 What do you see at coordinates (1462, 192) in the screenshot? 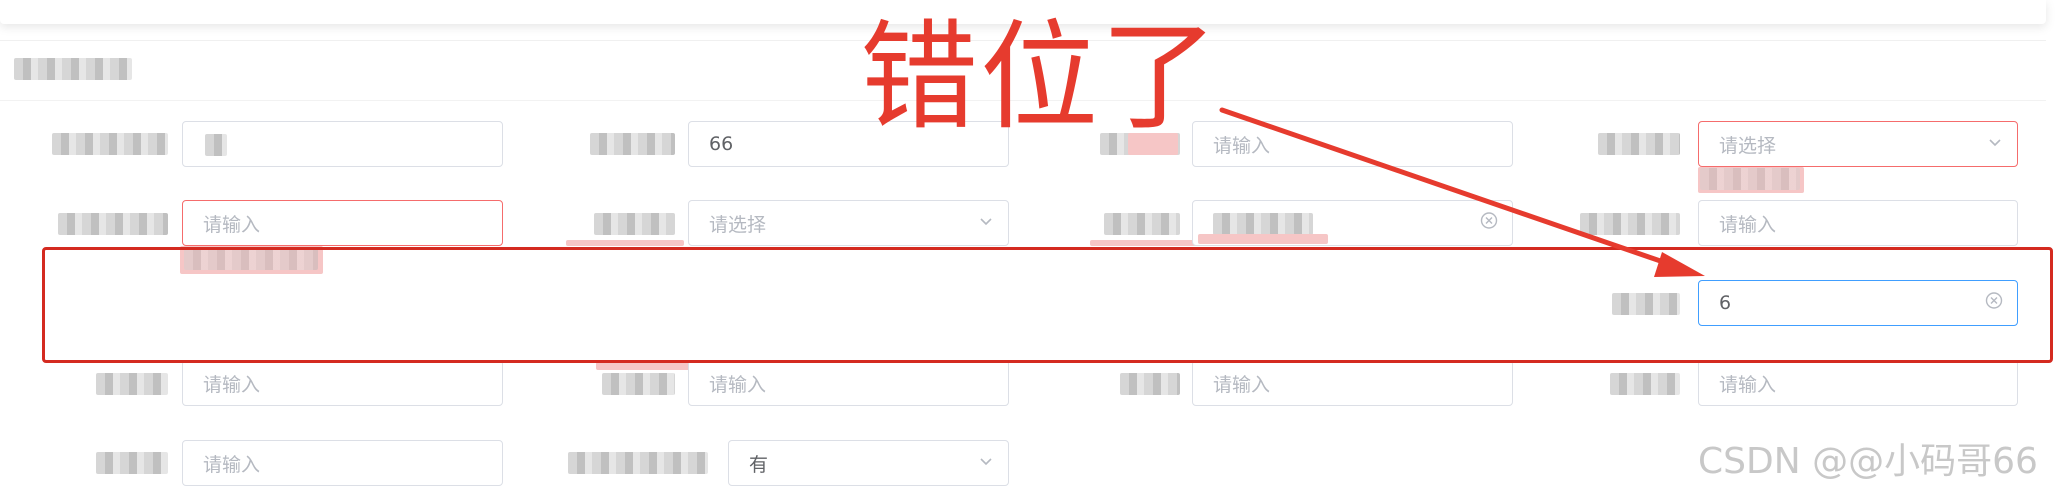
I see `arrow-annotation` at bounding box center [1462, 192].